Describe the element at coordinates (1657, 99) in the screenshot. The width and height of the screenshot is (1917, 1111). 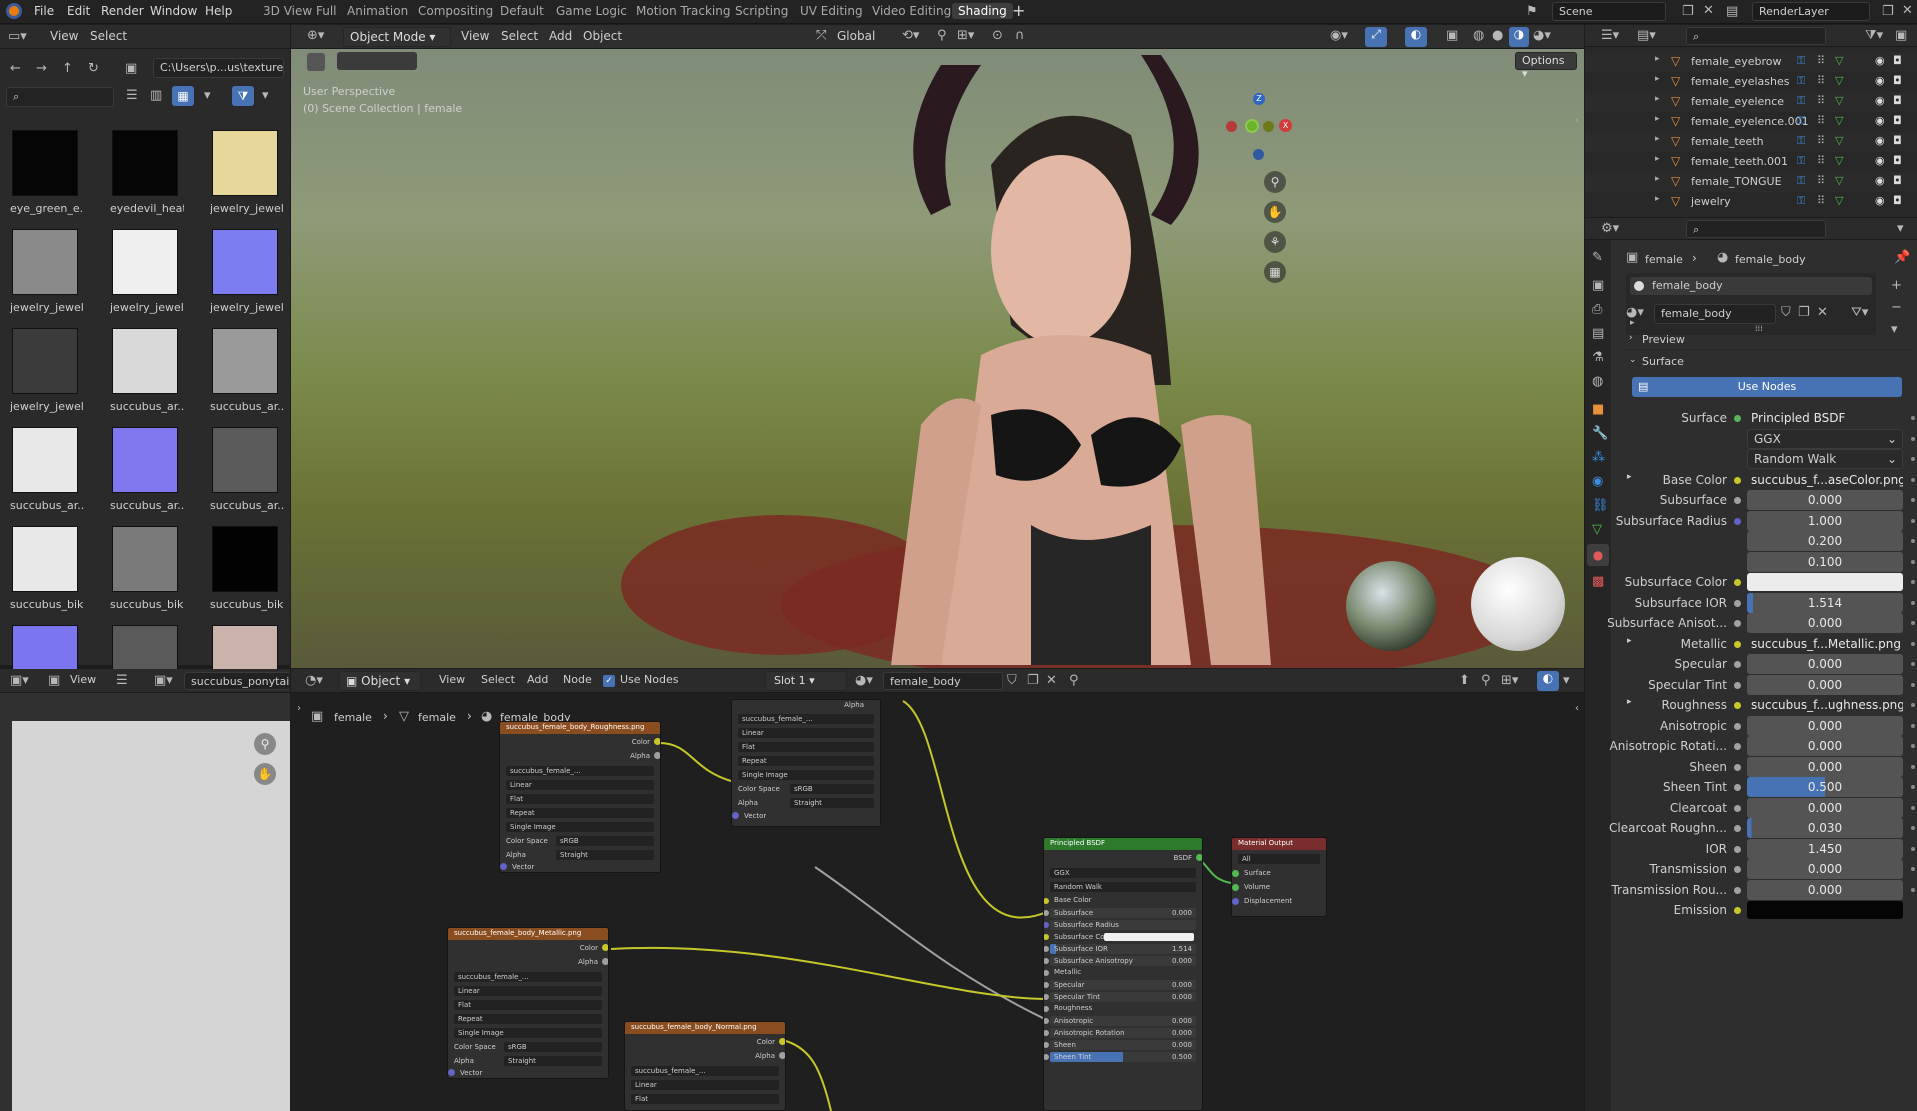
I see `expand-arrow-icon: ▸` at that location.